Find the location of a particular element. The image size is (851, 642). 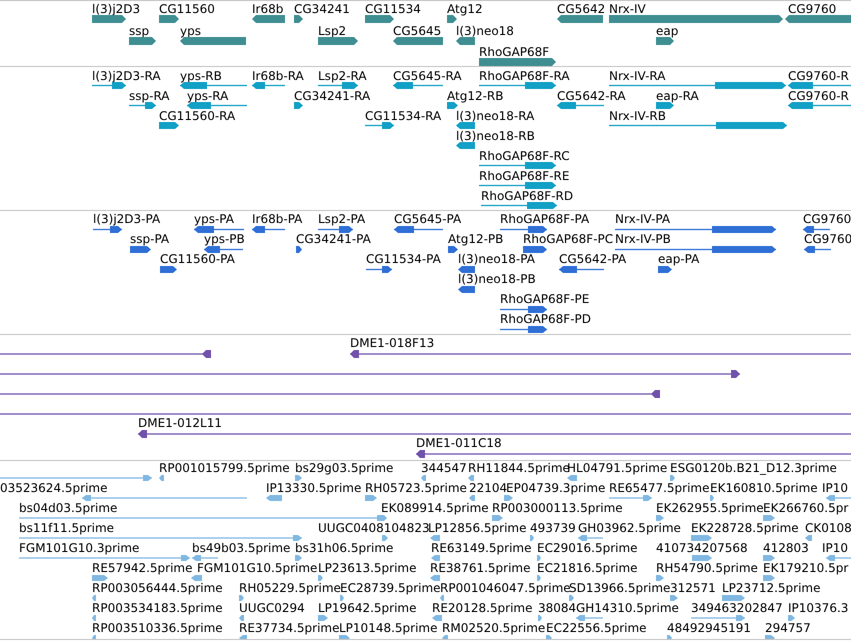

protein-label: l(3)neo18-PA is located at coordinates (496, 259).